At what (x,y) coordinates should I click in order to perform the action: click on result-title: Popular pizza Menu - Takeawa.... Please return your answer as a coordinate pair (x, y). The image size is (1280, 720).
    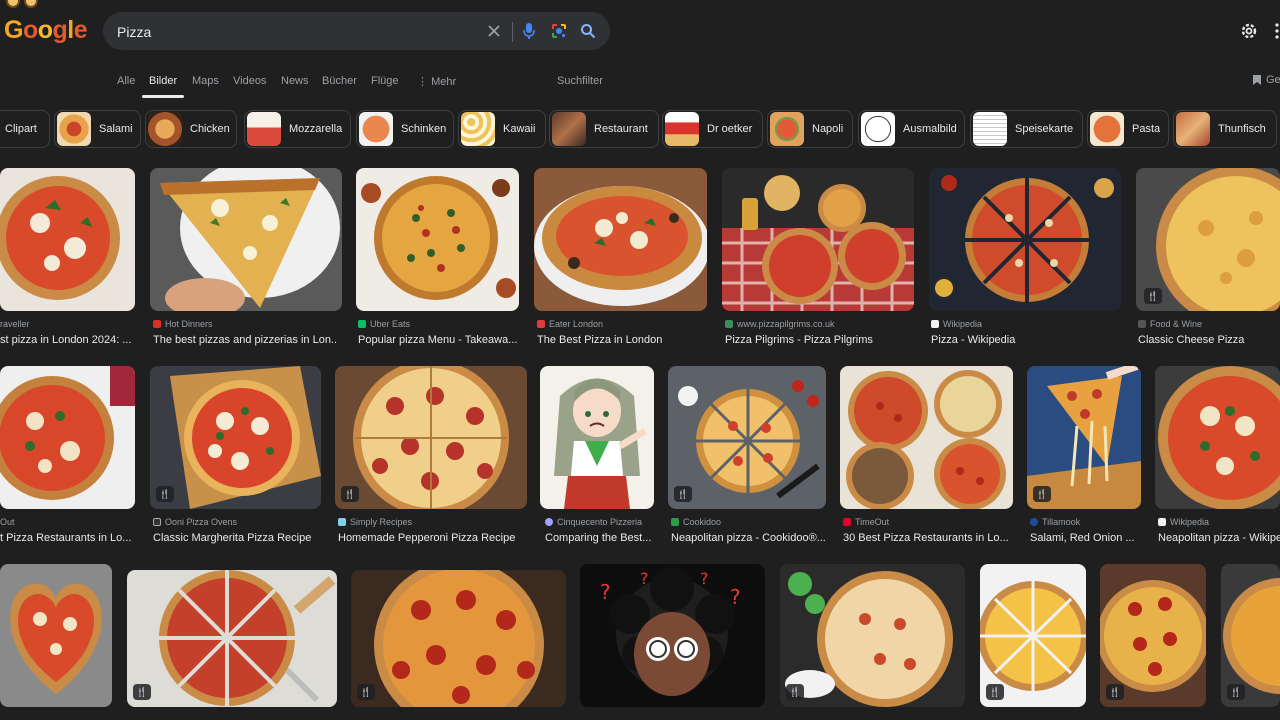
    Looking at the image, I should click on (438, 340).